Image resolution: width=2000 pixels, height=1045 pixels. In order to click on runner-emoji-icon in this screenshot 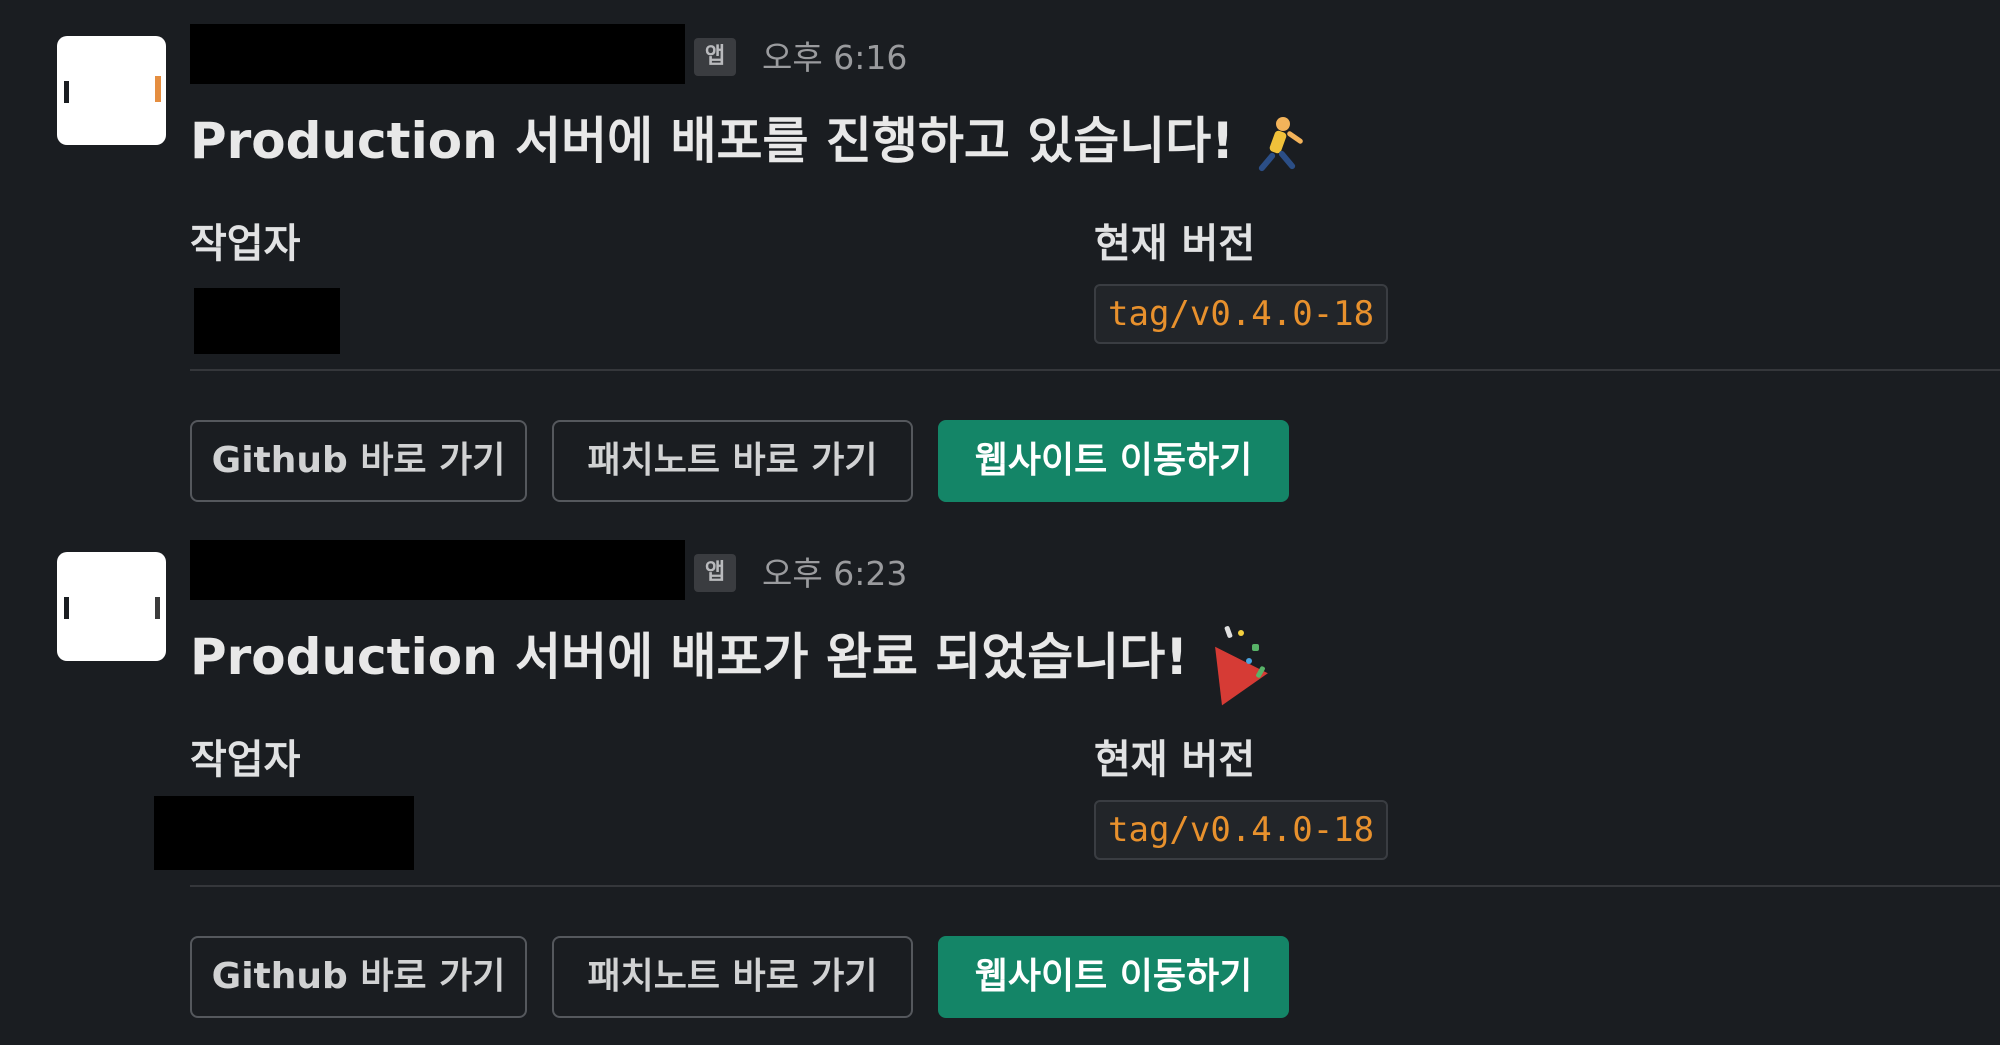, I will do `click(1280, 145)`.